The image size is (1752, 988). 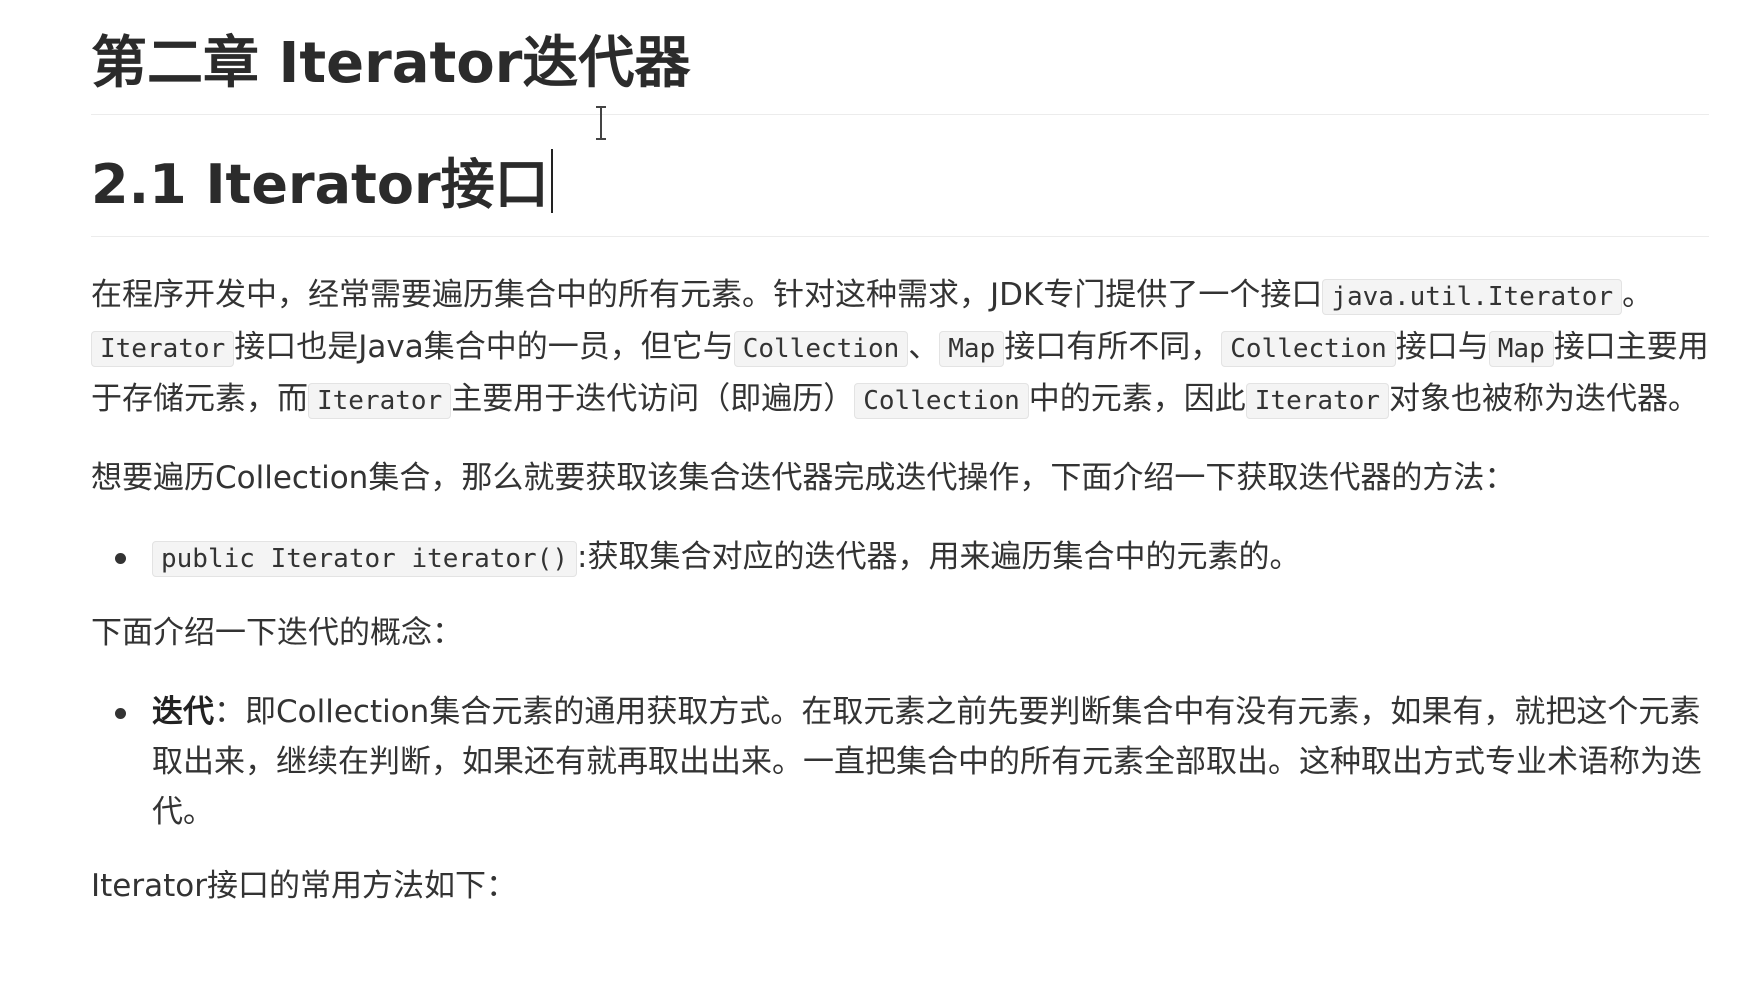 I want to click on intro-text-3: 接口也是Java集合中的一员，但它与, so click(x=484, y=347).